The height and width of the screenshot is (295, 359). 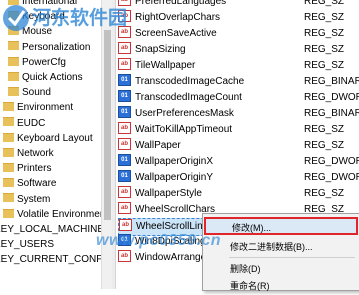 I want to click on value-row: 01 WallpaperOriginX REG_DWORD, so click(x=237, y=162).